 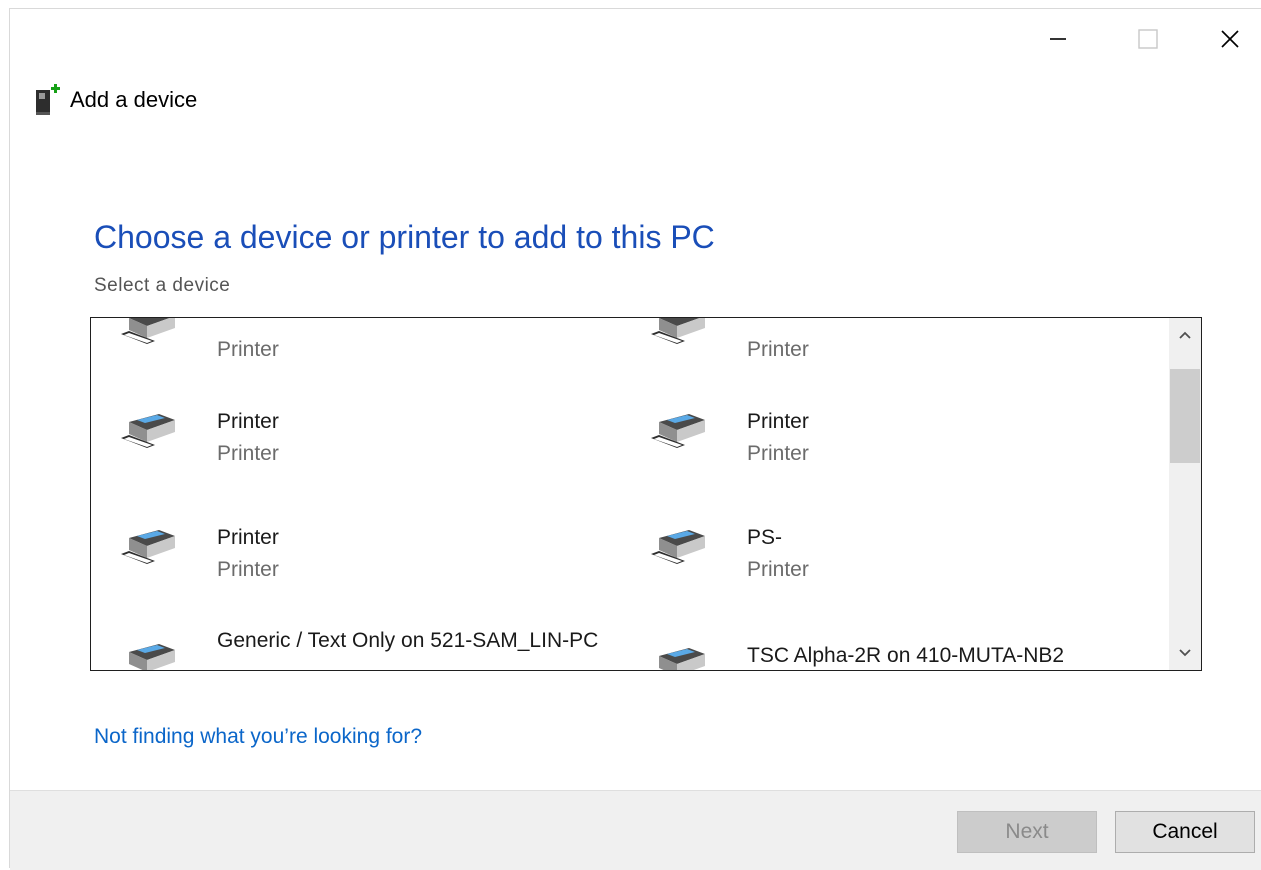 I want to click on device-name: PS-, so click(x=765, y=537).